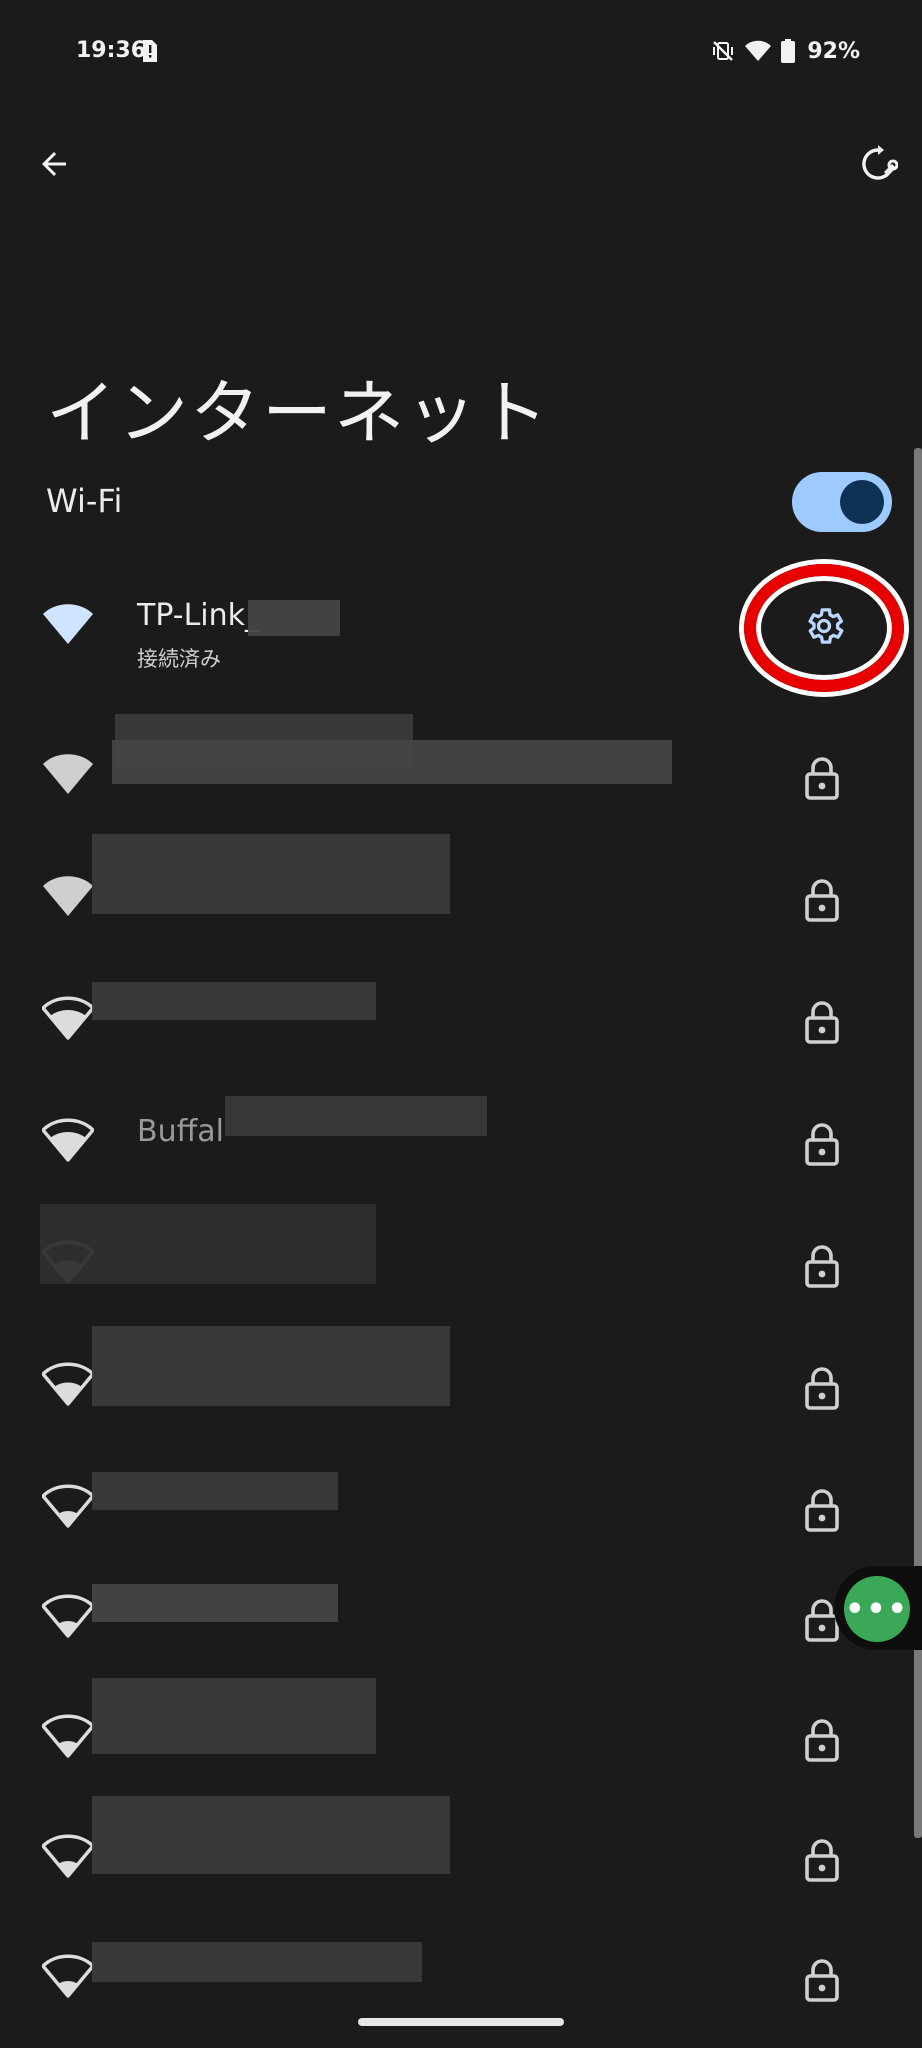 Image resolution: width=922 pixels, height=2048 pixels. I want to click on network-status: 接続済み, so click(179, 659).